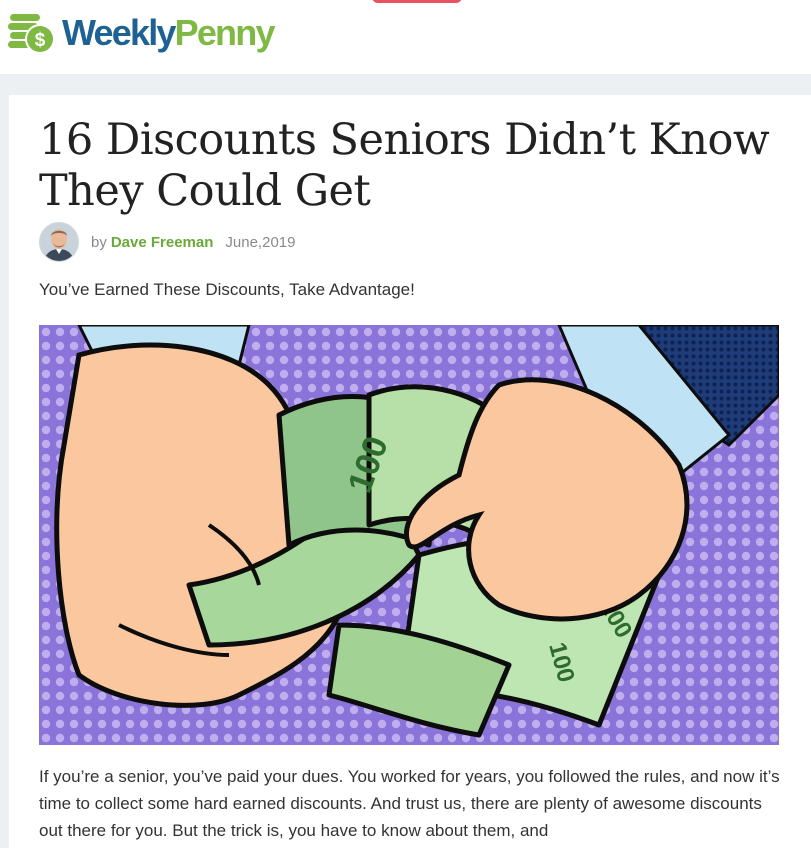 The height and width of the screenshot is (848, 811). Describe the element at coordinates (260, 242) in the screenshot. I see `publish-date: June,2019` at that location.